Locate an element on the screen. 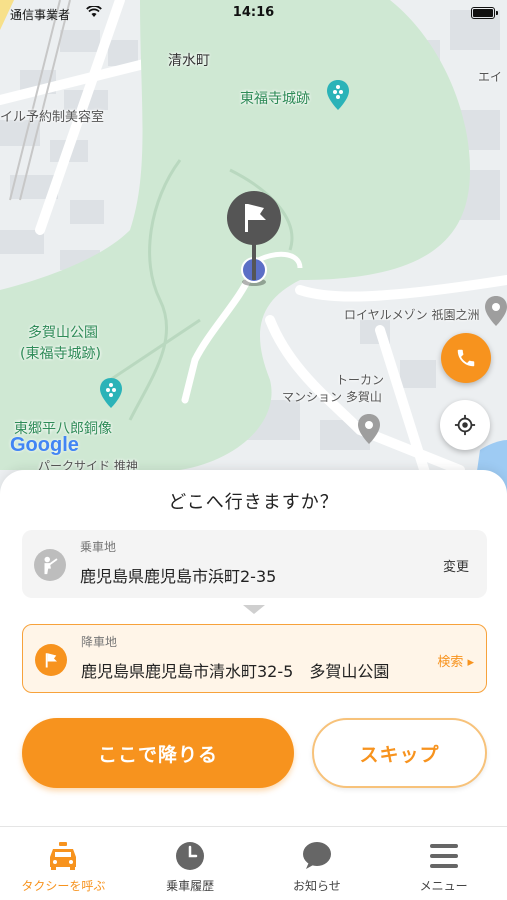 The width and height of the screenshot is (507, 900). sheet-title: どこへ行きますか？ is located at coordinates (253, 502).